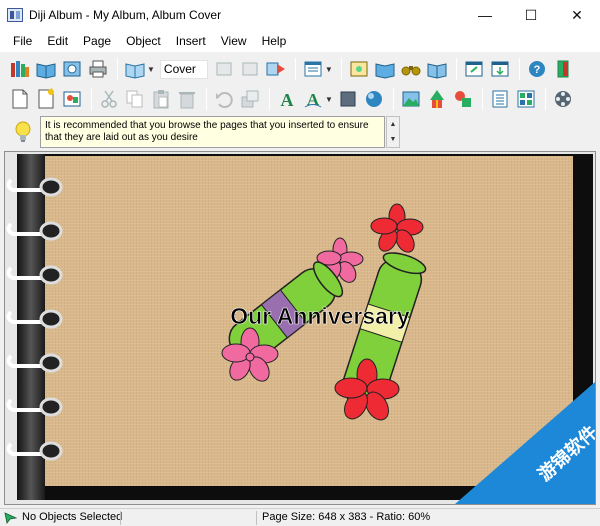 This screenshot has height=526, width=600. I want to click on cut-button, so click(109, 99).